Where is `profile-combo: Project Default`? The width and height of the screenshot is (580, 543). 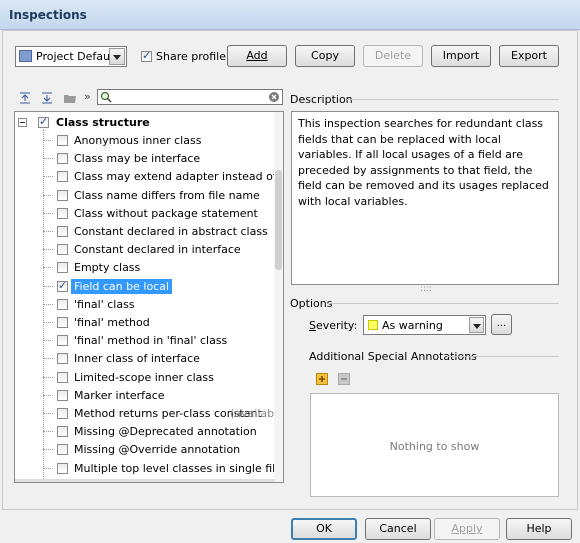
profile-combo: Project Default is located at coordinates (71, 56).